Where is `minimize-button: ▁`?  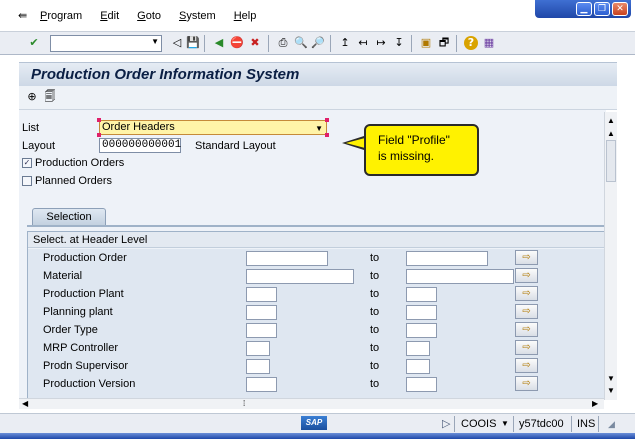
minimize-button: ▁ is located at coordinates (584, 9).